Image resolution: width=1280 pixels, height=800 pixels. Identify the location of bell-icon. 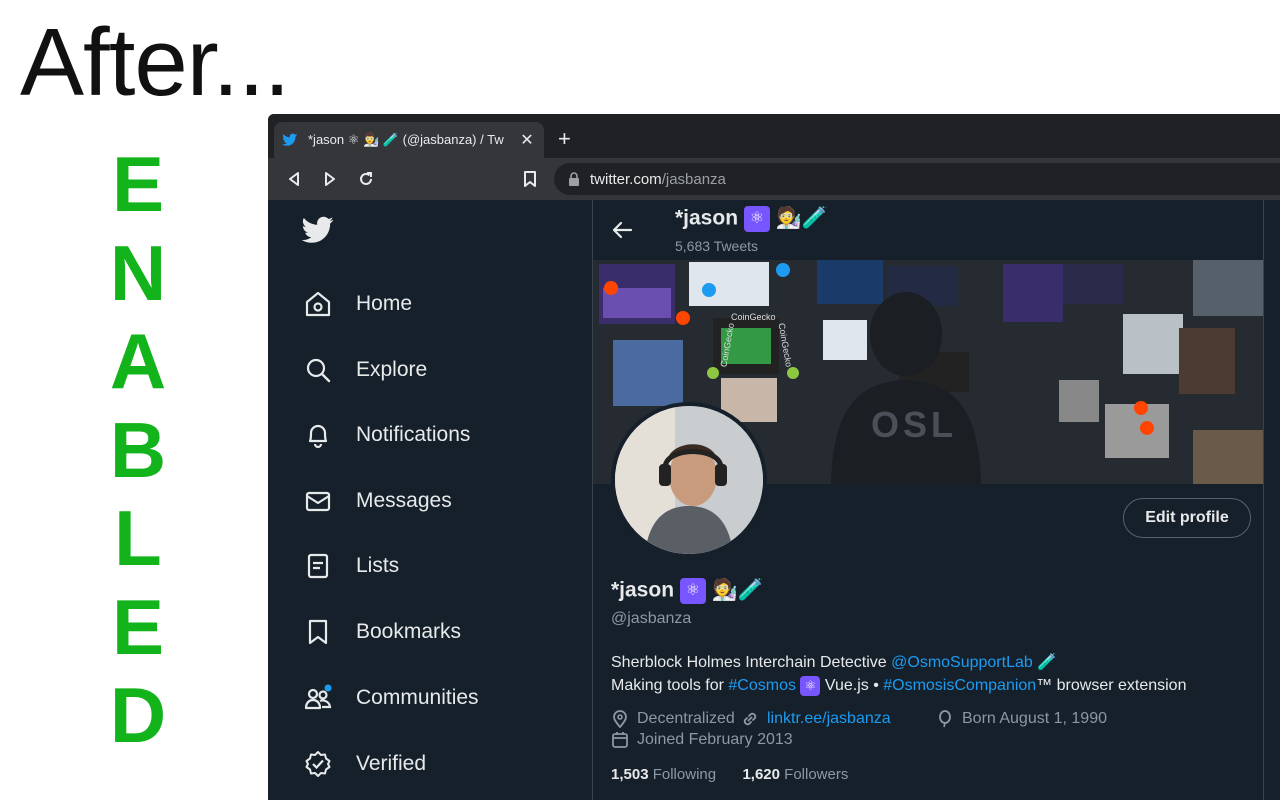
(318, 435).